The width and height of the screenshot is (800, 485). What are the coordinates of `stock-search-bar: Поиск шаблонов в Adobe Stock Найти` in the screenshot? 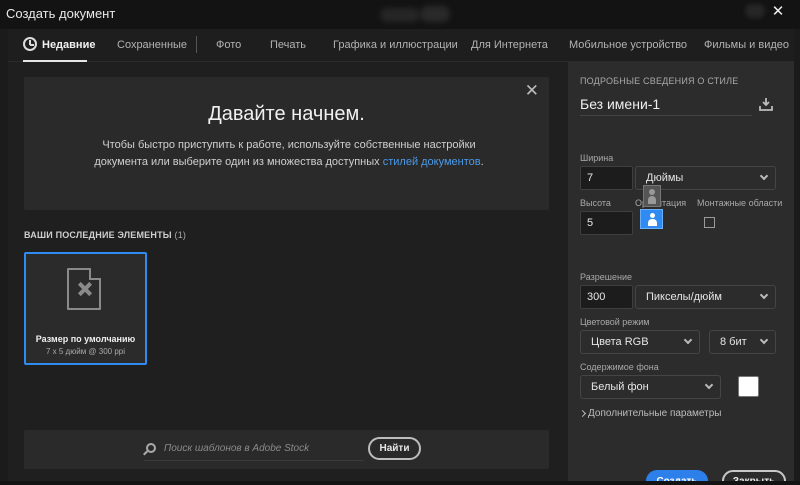 It's located at (286, 449).